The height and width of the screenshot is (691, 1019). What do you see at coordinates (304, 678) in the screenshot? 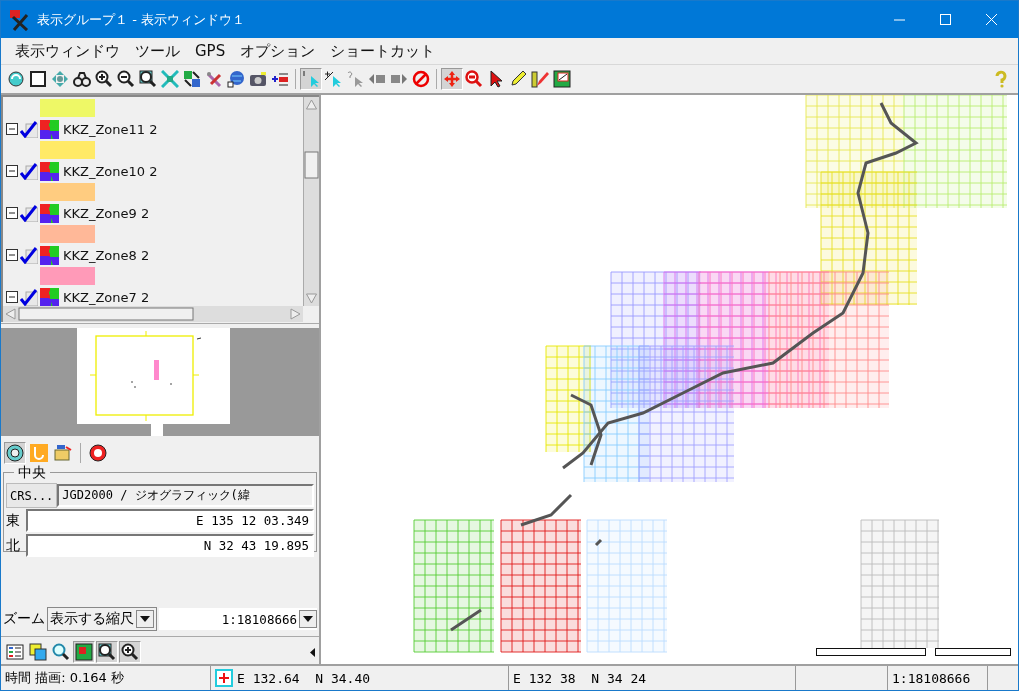
I see `cursor-coordinates: E 132.64 N 34.40` at bounding box center [304, 678].